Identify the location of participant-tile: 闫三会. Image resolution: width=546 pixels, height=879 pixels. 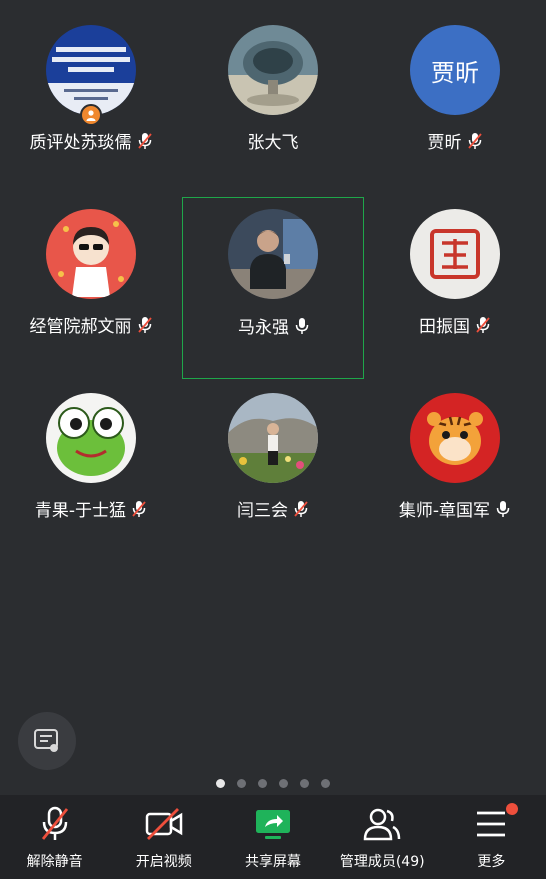
(273, 459).